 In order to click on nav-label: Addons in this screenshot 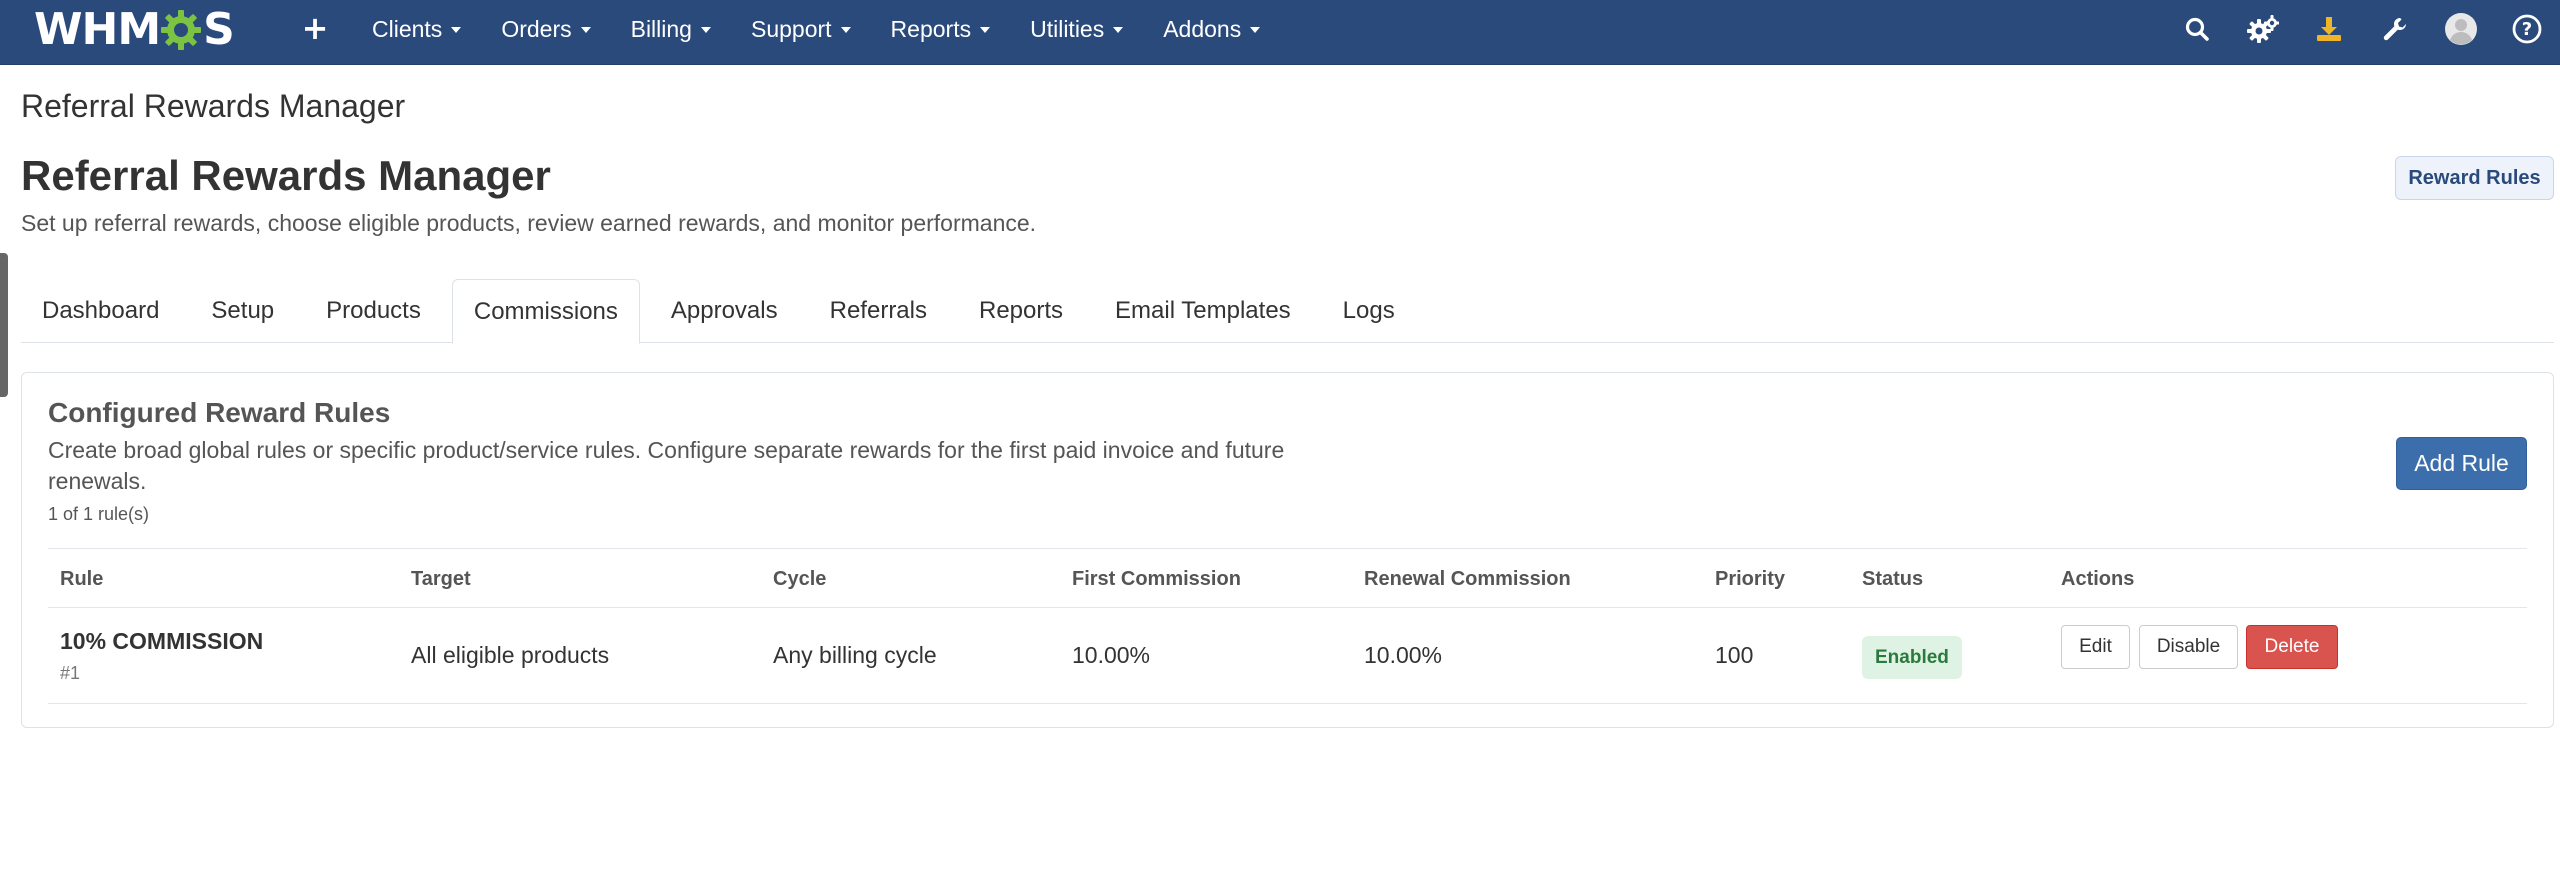, I will do `click(1202, 28)`.